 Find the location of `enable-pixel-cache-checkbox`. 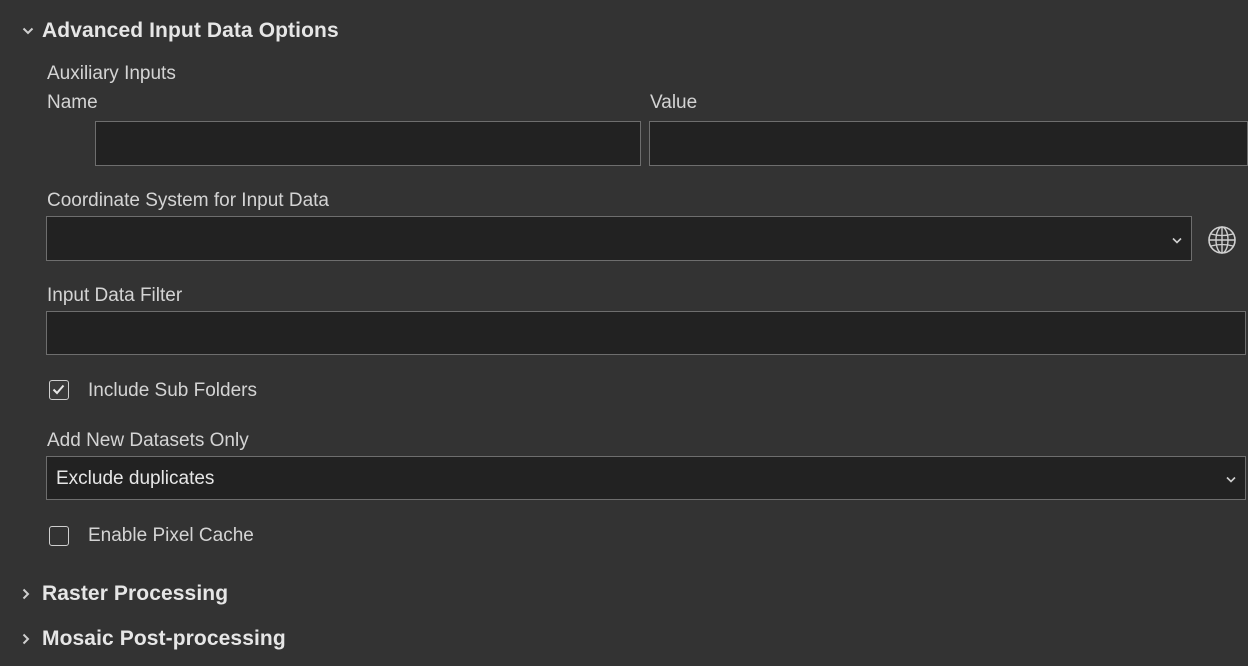

enable-pixel-cache-checkbox is located at coordinates (59, 536).